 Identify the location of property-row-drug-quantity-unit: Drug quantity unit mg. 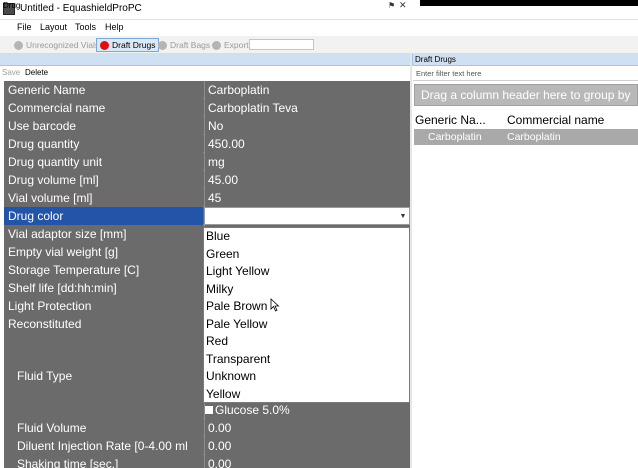
(207, 162).